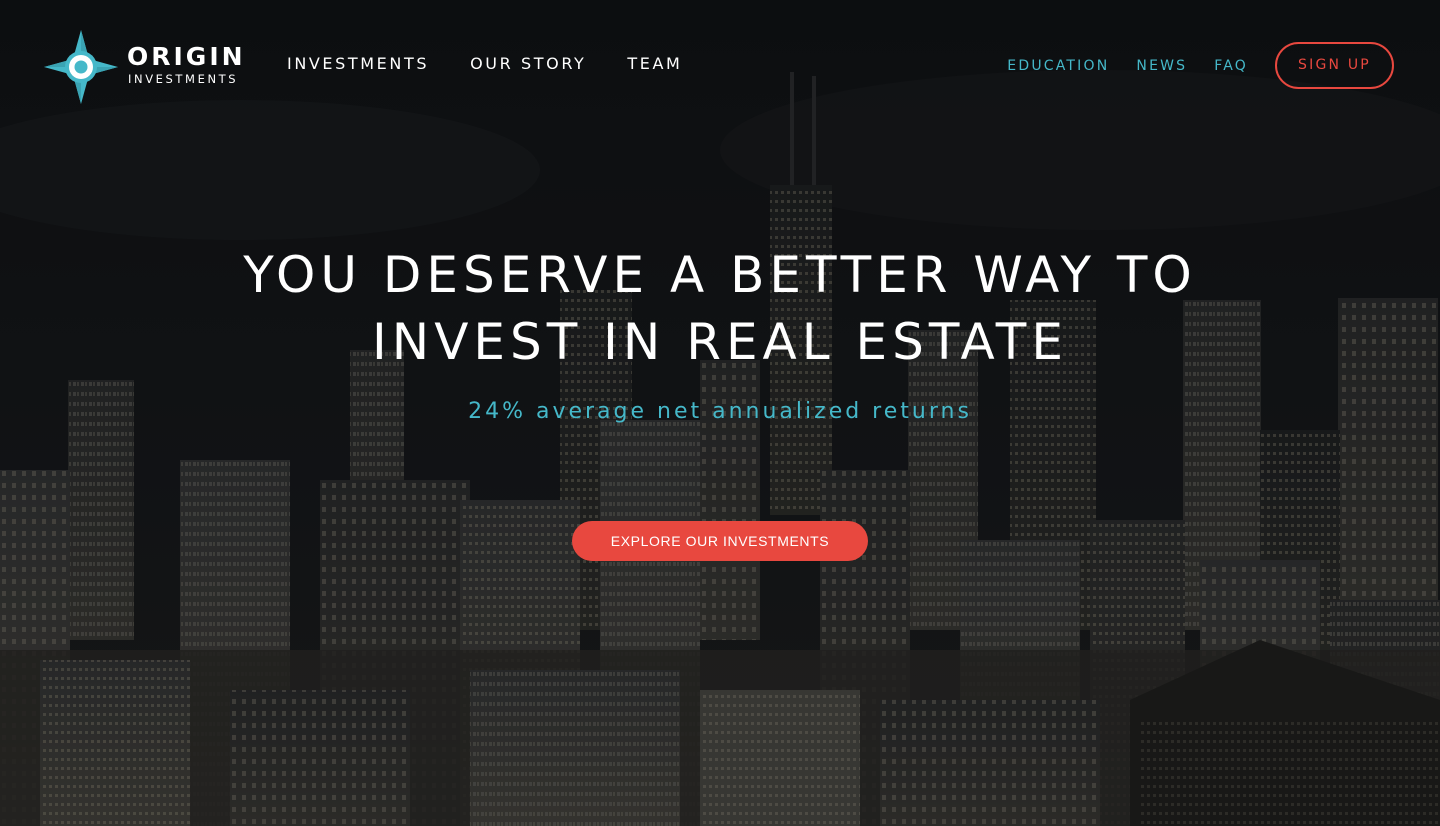 This screenshot has height=826, width=1440. Describe the element at coordinates (720, 541) in the screenshot. I see `explore-investments-button: EXPLORE OUR INVESTMENTS` at that location.